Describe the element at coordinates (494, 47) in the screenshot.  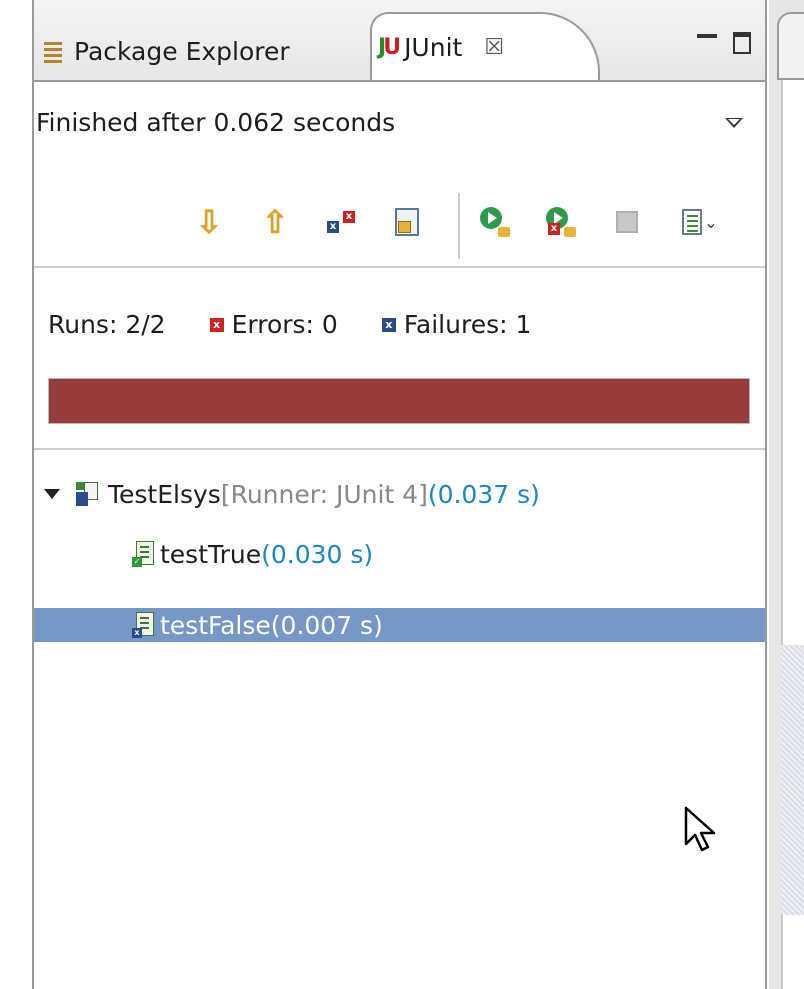
I see `close-tab-icon: ☒` at that location.